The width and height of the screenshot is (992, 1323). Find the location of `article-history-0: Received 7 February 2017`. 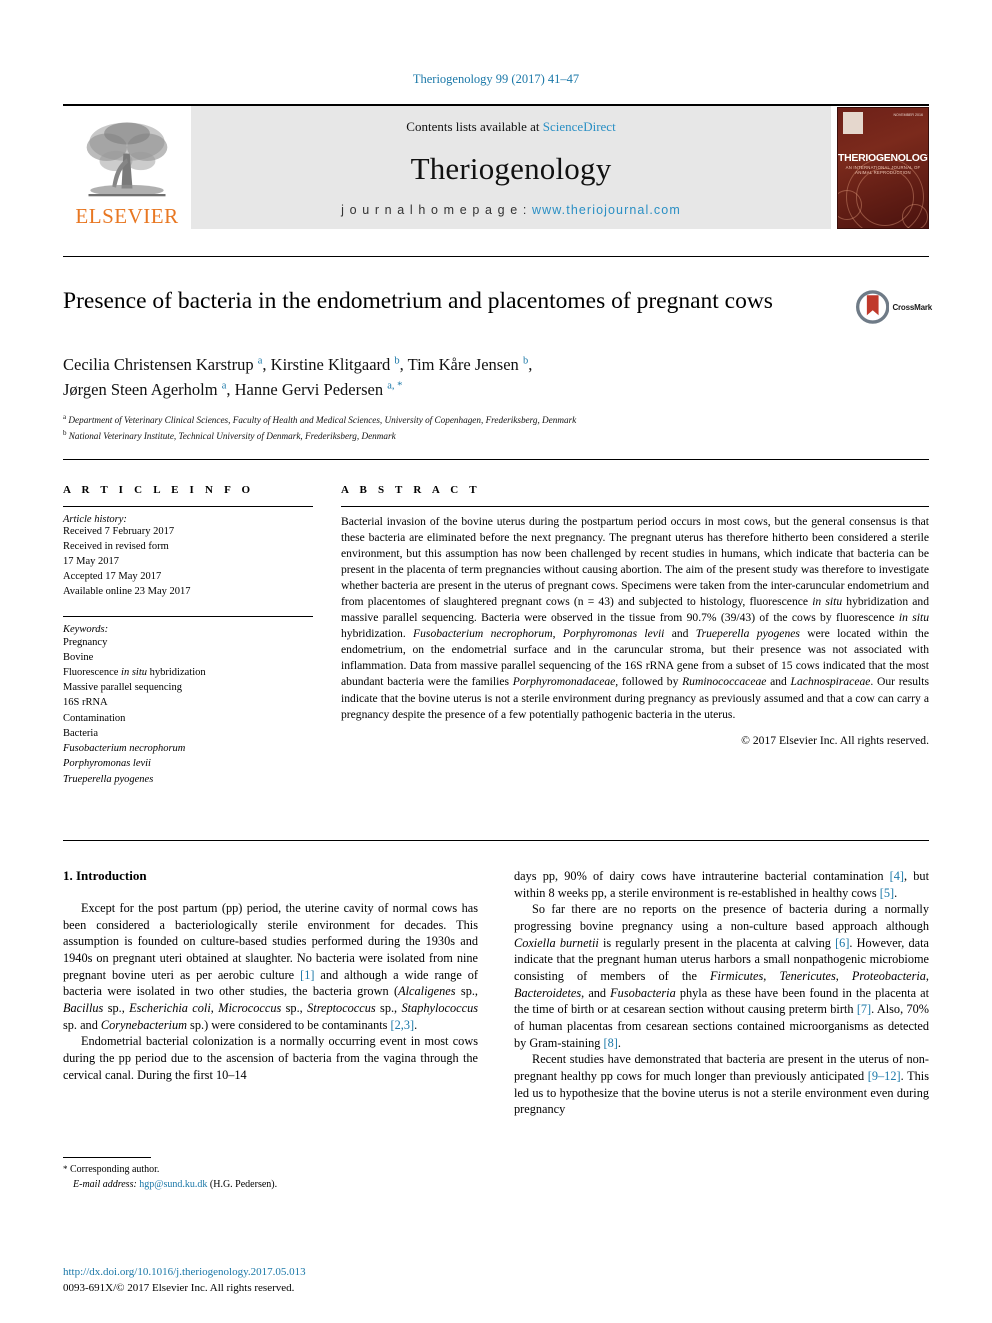

article-history-0: Received 7 February 2017 is located at coordinates (119, 531).